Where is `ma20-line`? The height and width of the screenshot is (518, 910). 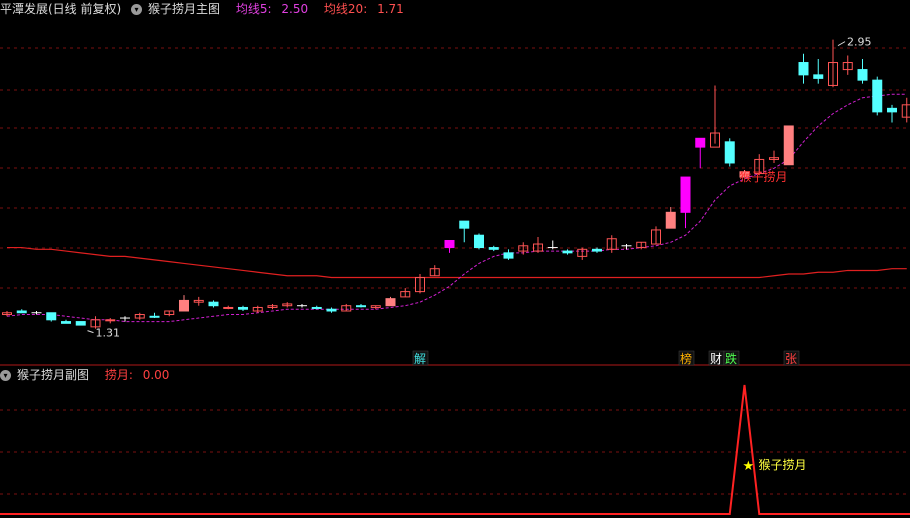
ma20-line is located at coordinates (457, 262).